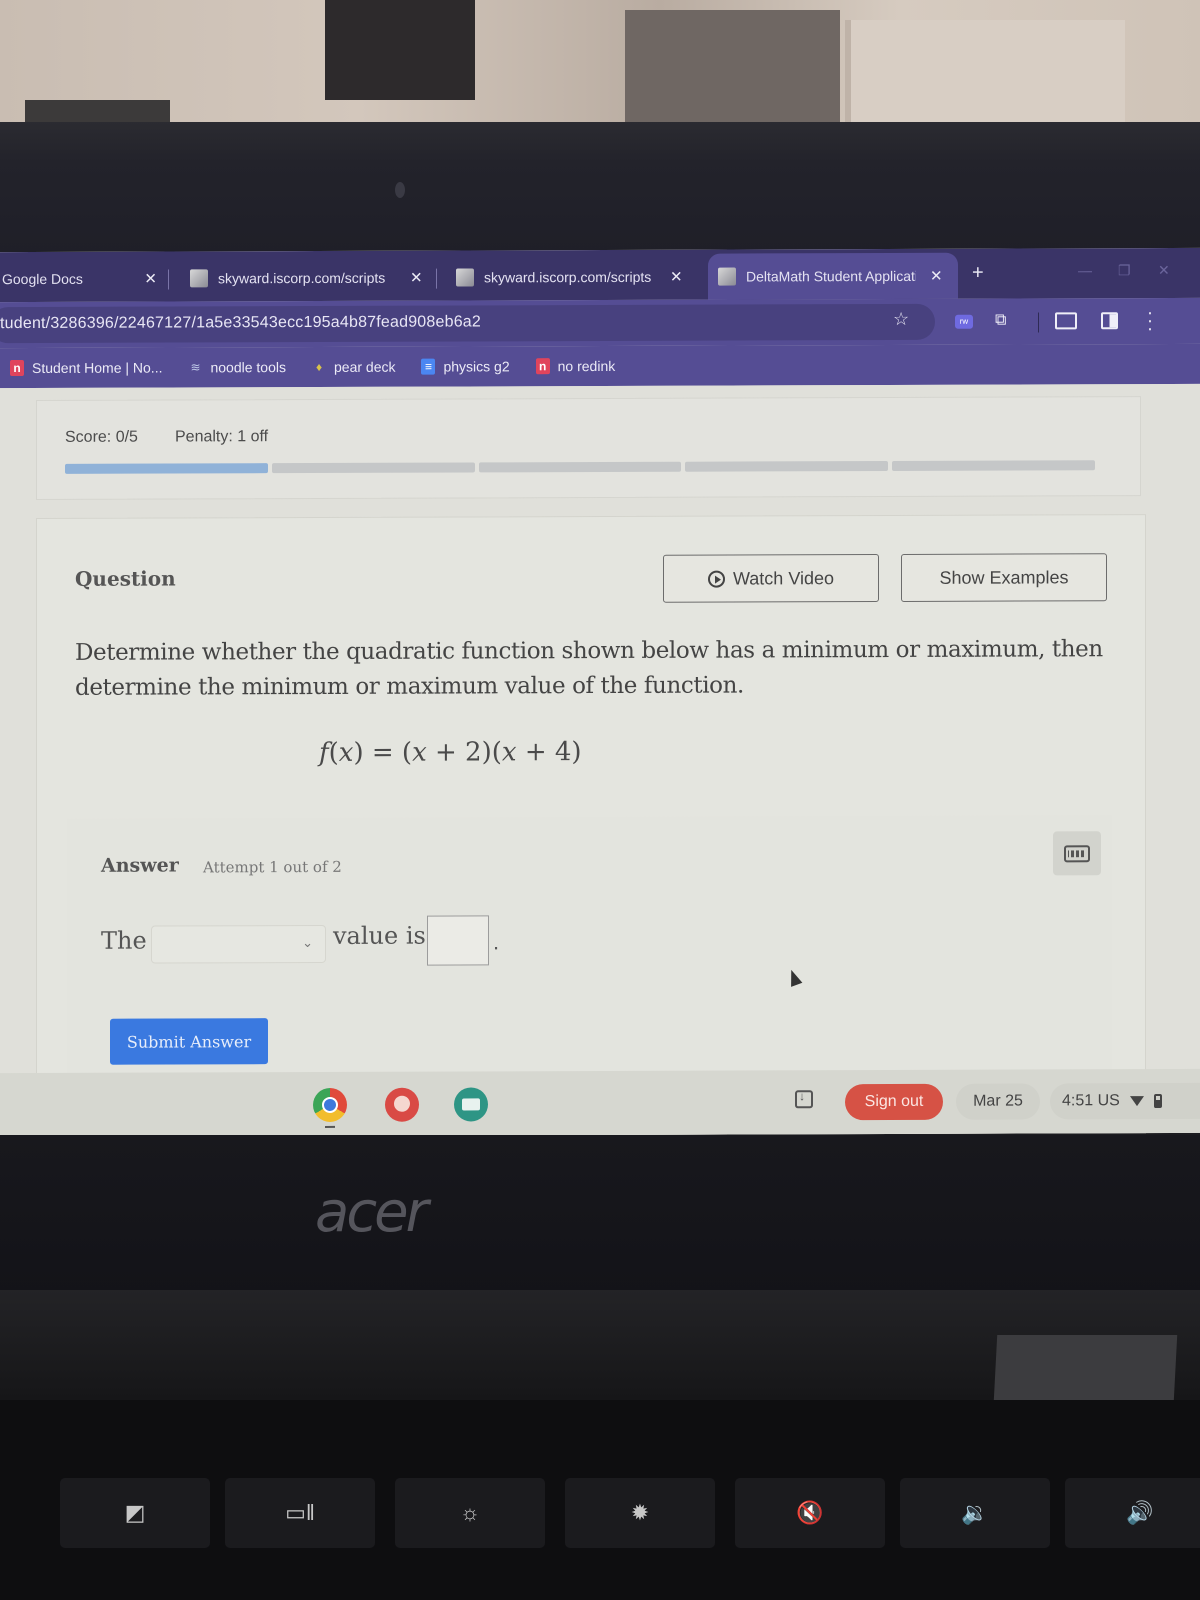 This screenshot has width=1200, height=1600. Describe the element at coordinates (125, 578) in the screenshot. I see `question-heading: Question` at that location.